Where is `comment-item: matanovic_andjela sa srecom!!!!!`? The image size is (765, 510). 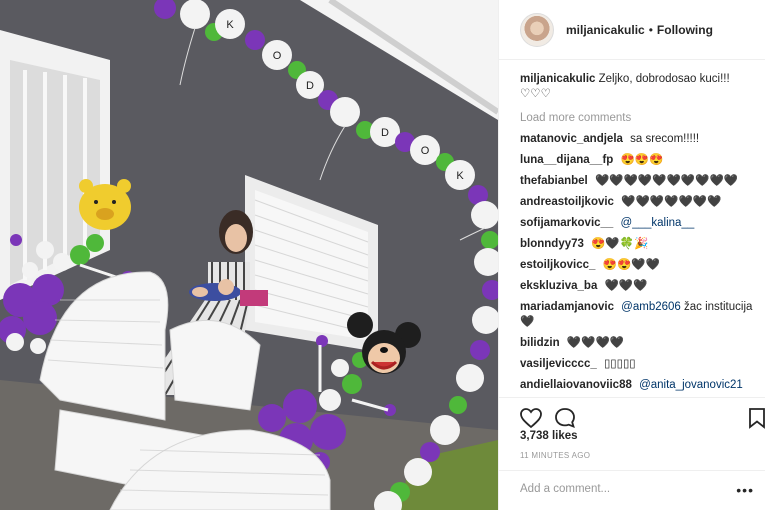 comment-item: matanovic_andjela sa srecom!!!!! is located at coordinates (638, 139).